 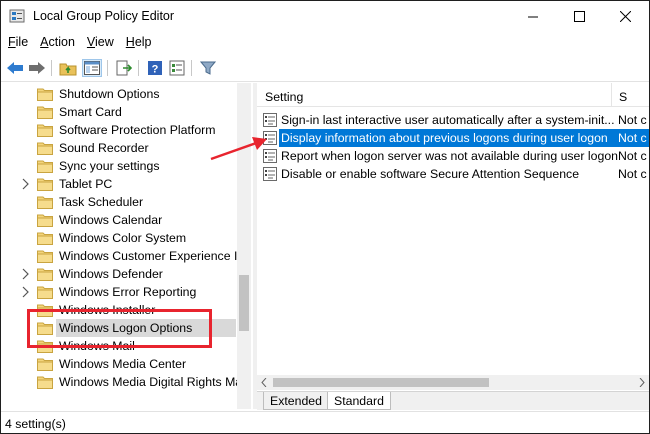 I want to click on back-button, so click(x=15, y=68).